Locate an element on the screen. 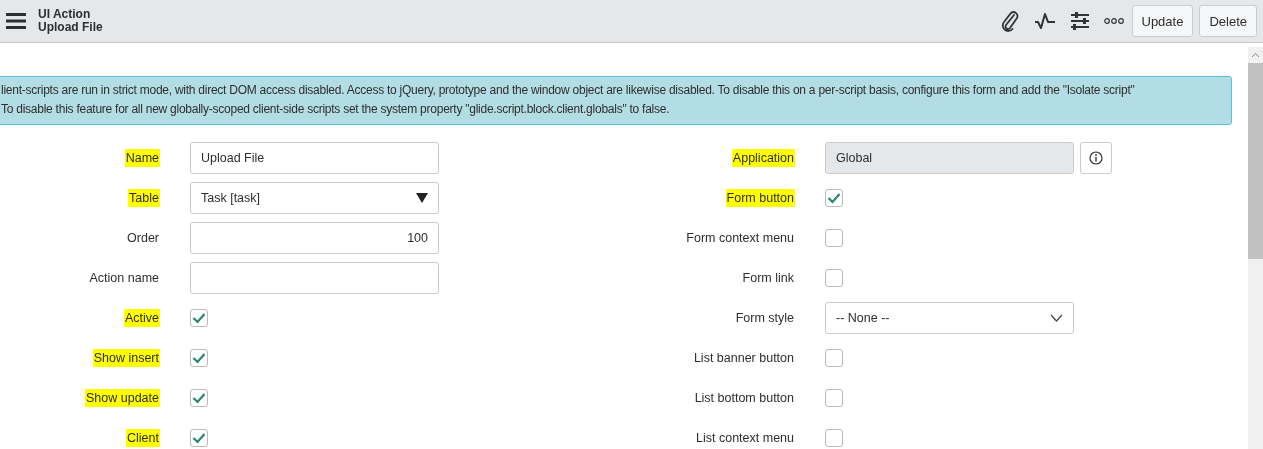 Image resolution: width=1263 pixels, height=449 pixels. field-label: Form button is located at coordinates (760, 198).